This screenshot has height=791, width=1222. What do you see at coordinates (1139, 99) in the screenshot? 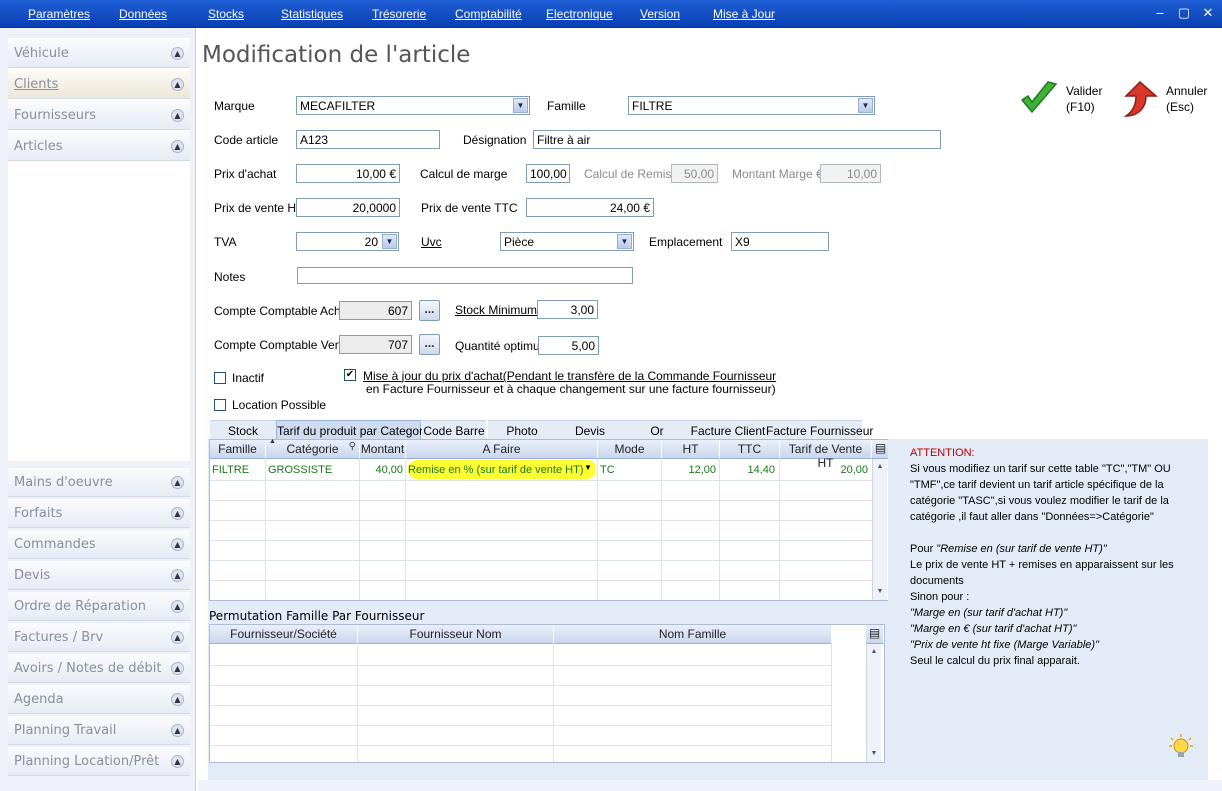
I see `cancel-arrow-icon` at bounding box center [1139, 99].